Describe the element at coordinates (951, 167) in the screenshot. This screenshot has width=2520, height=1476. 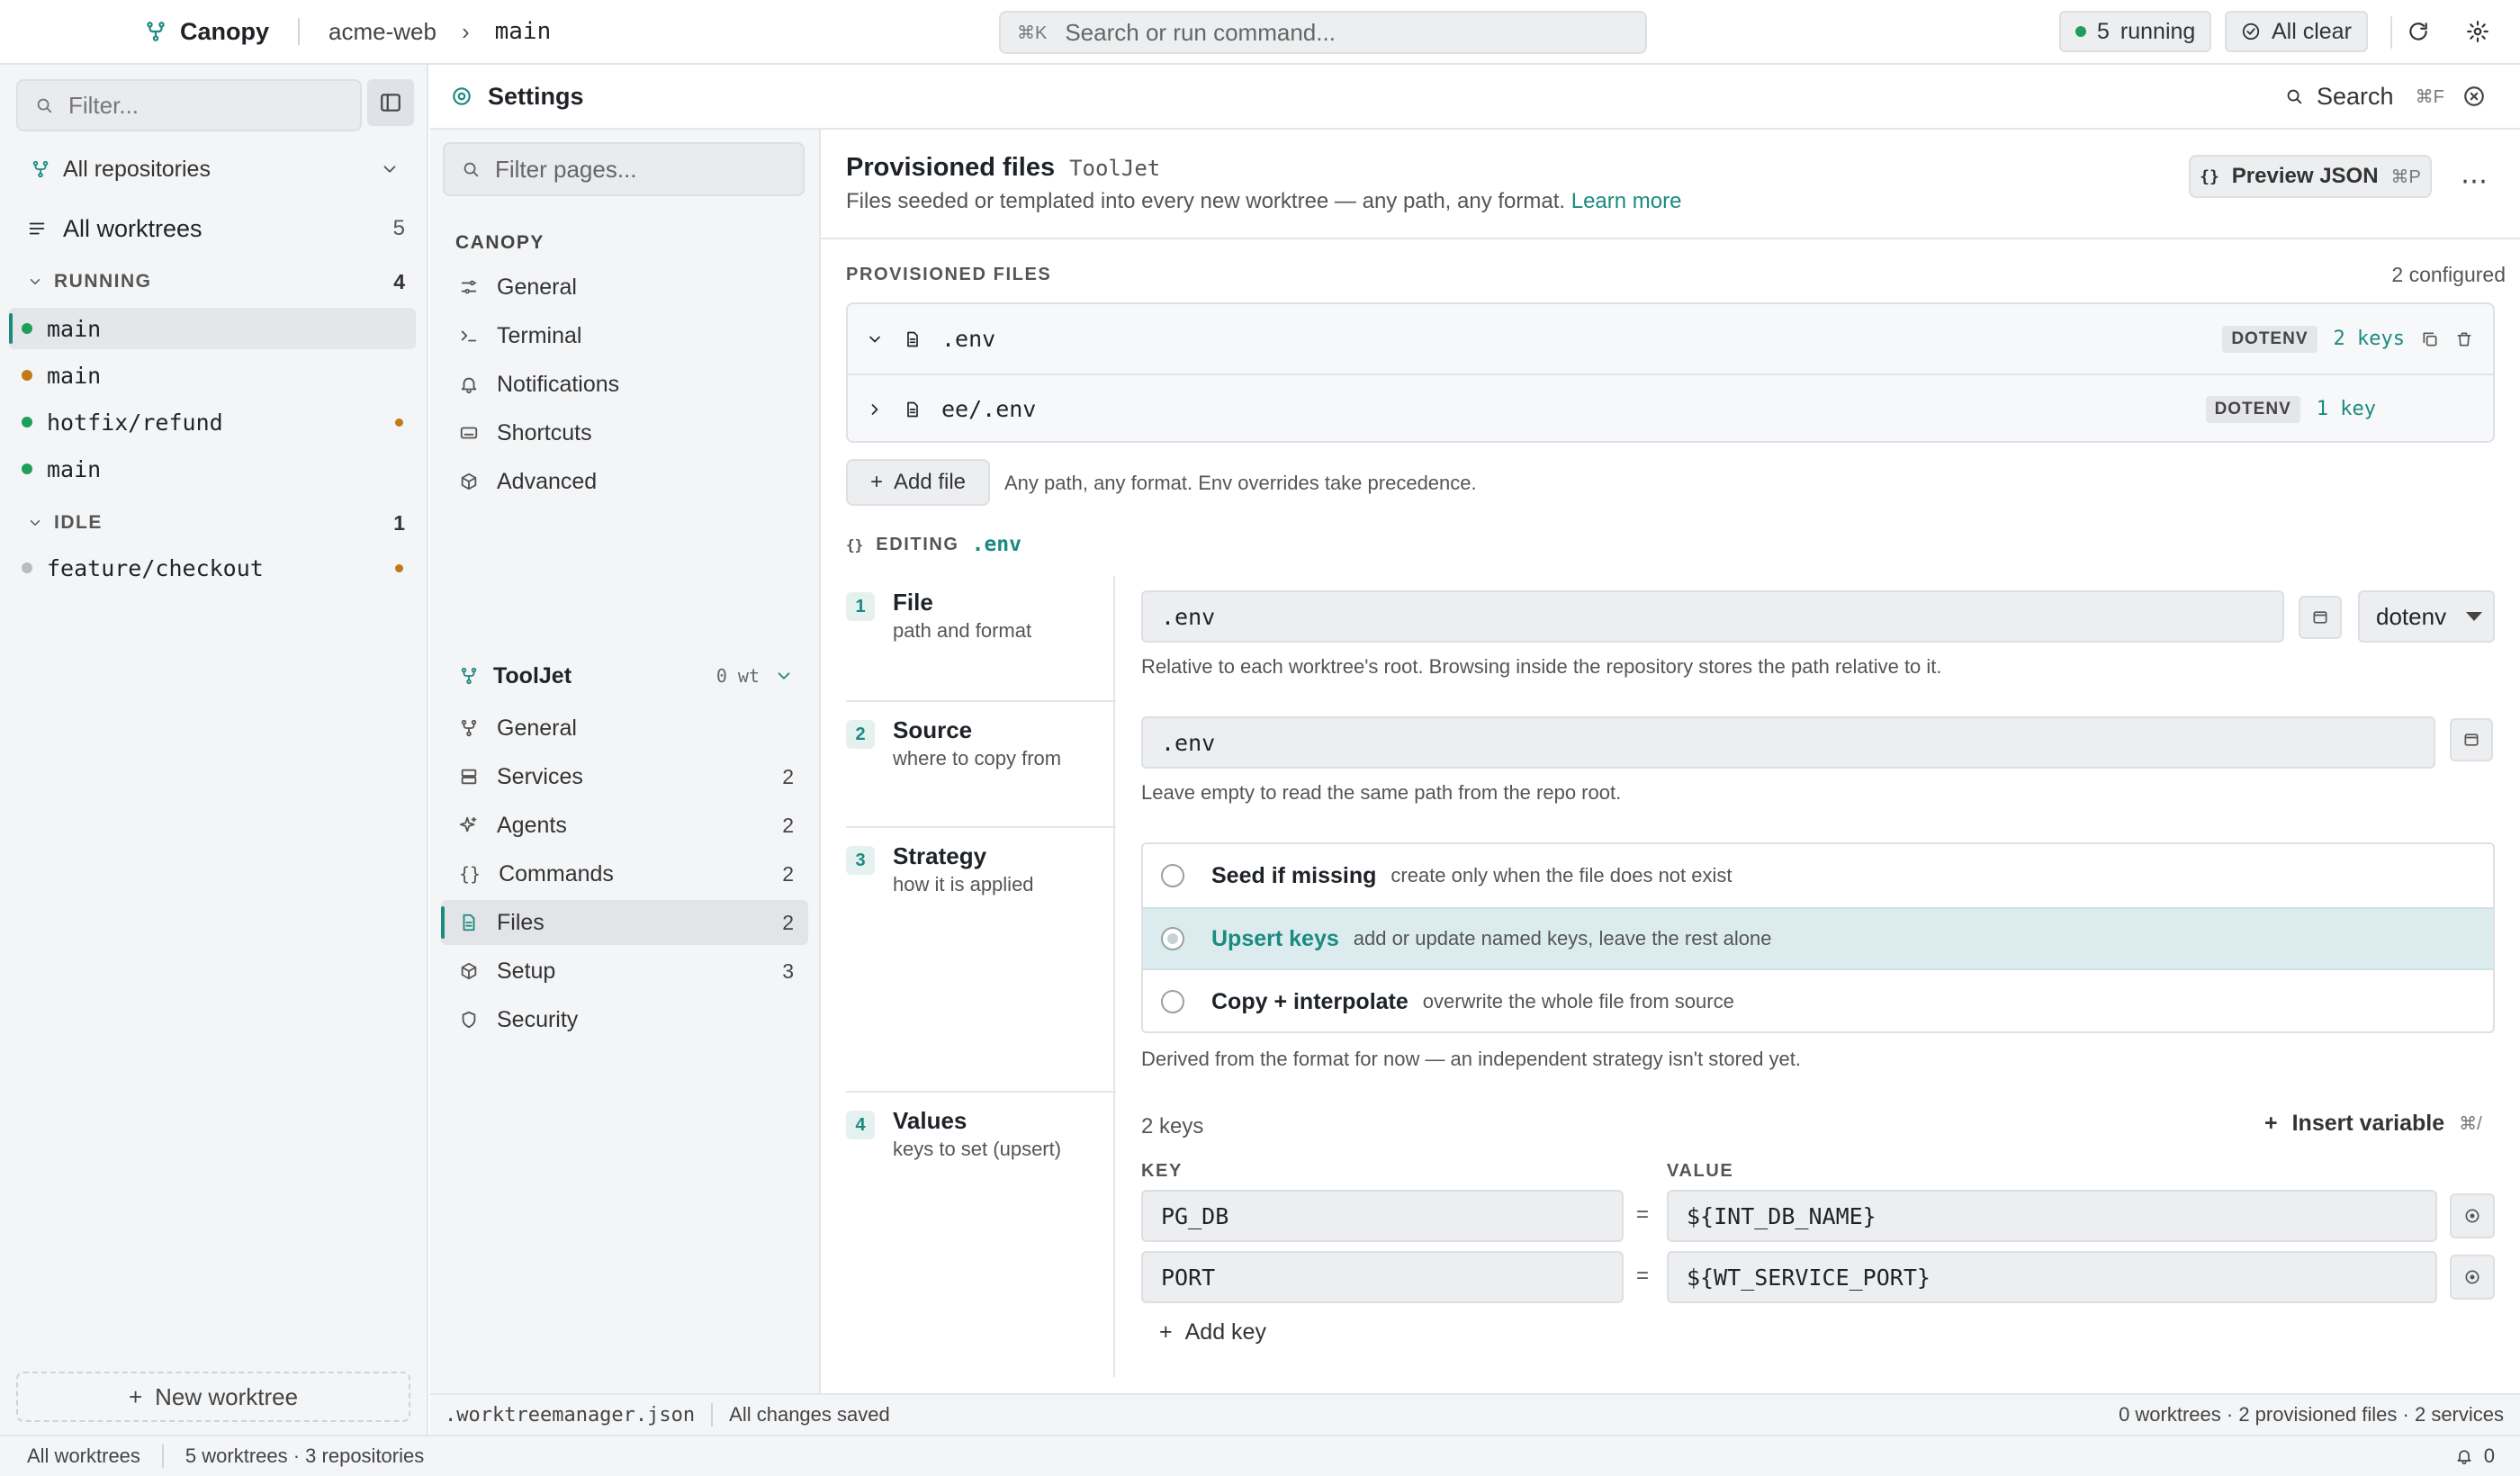
I see `page-heading-title: Provisioned files` at that location.